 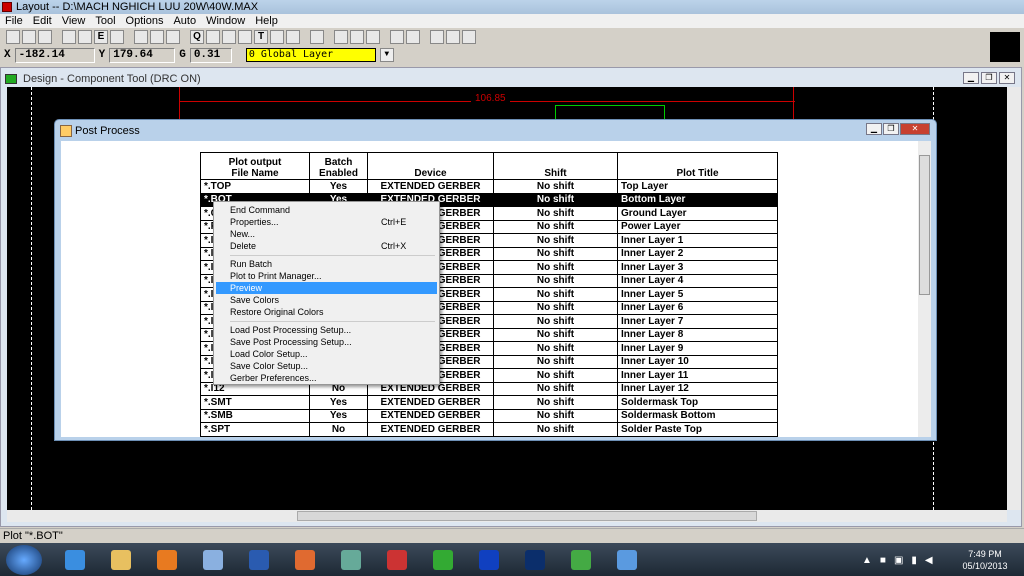 I want to click on print-icon, so click(x=45, y=37).